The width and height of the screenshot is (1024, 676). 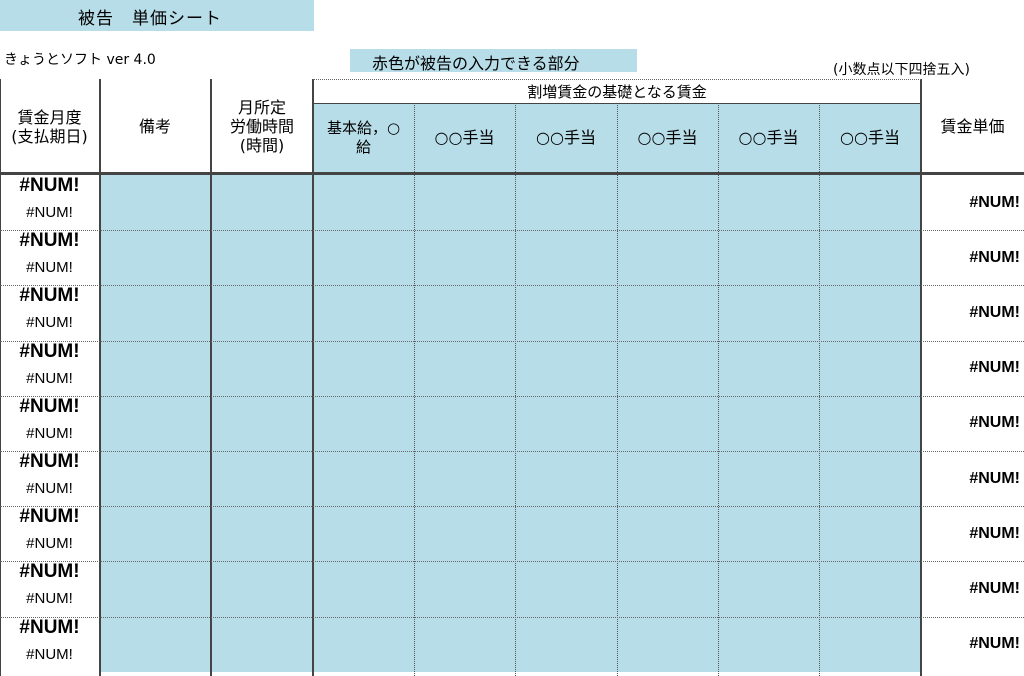 I want to click on header-wage-base-group: 割増賃金の基礎となる賃金, so click(x=617, y=91).